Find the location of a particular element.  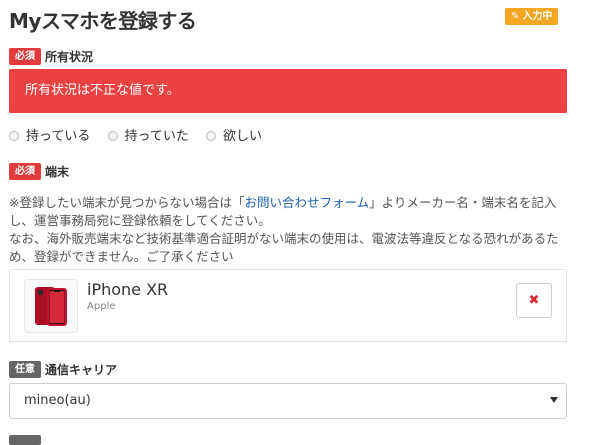

carrier-select-value: mineo(au) is located at coordinates (57, 400).